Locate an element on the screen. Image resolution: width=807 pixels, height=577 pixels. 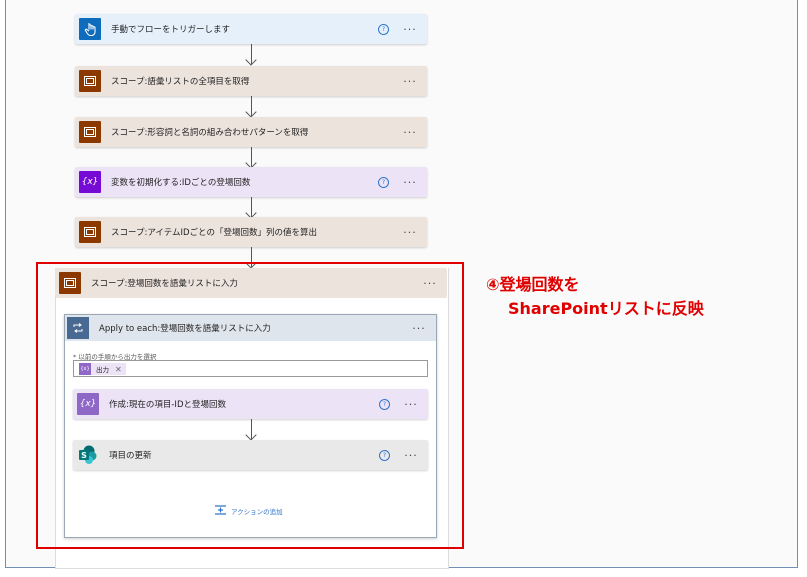
scope-card: スコープ:アイテムIDごとの「登場回数」列の値を算出 ··· is located at coordinates (251, 232).